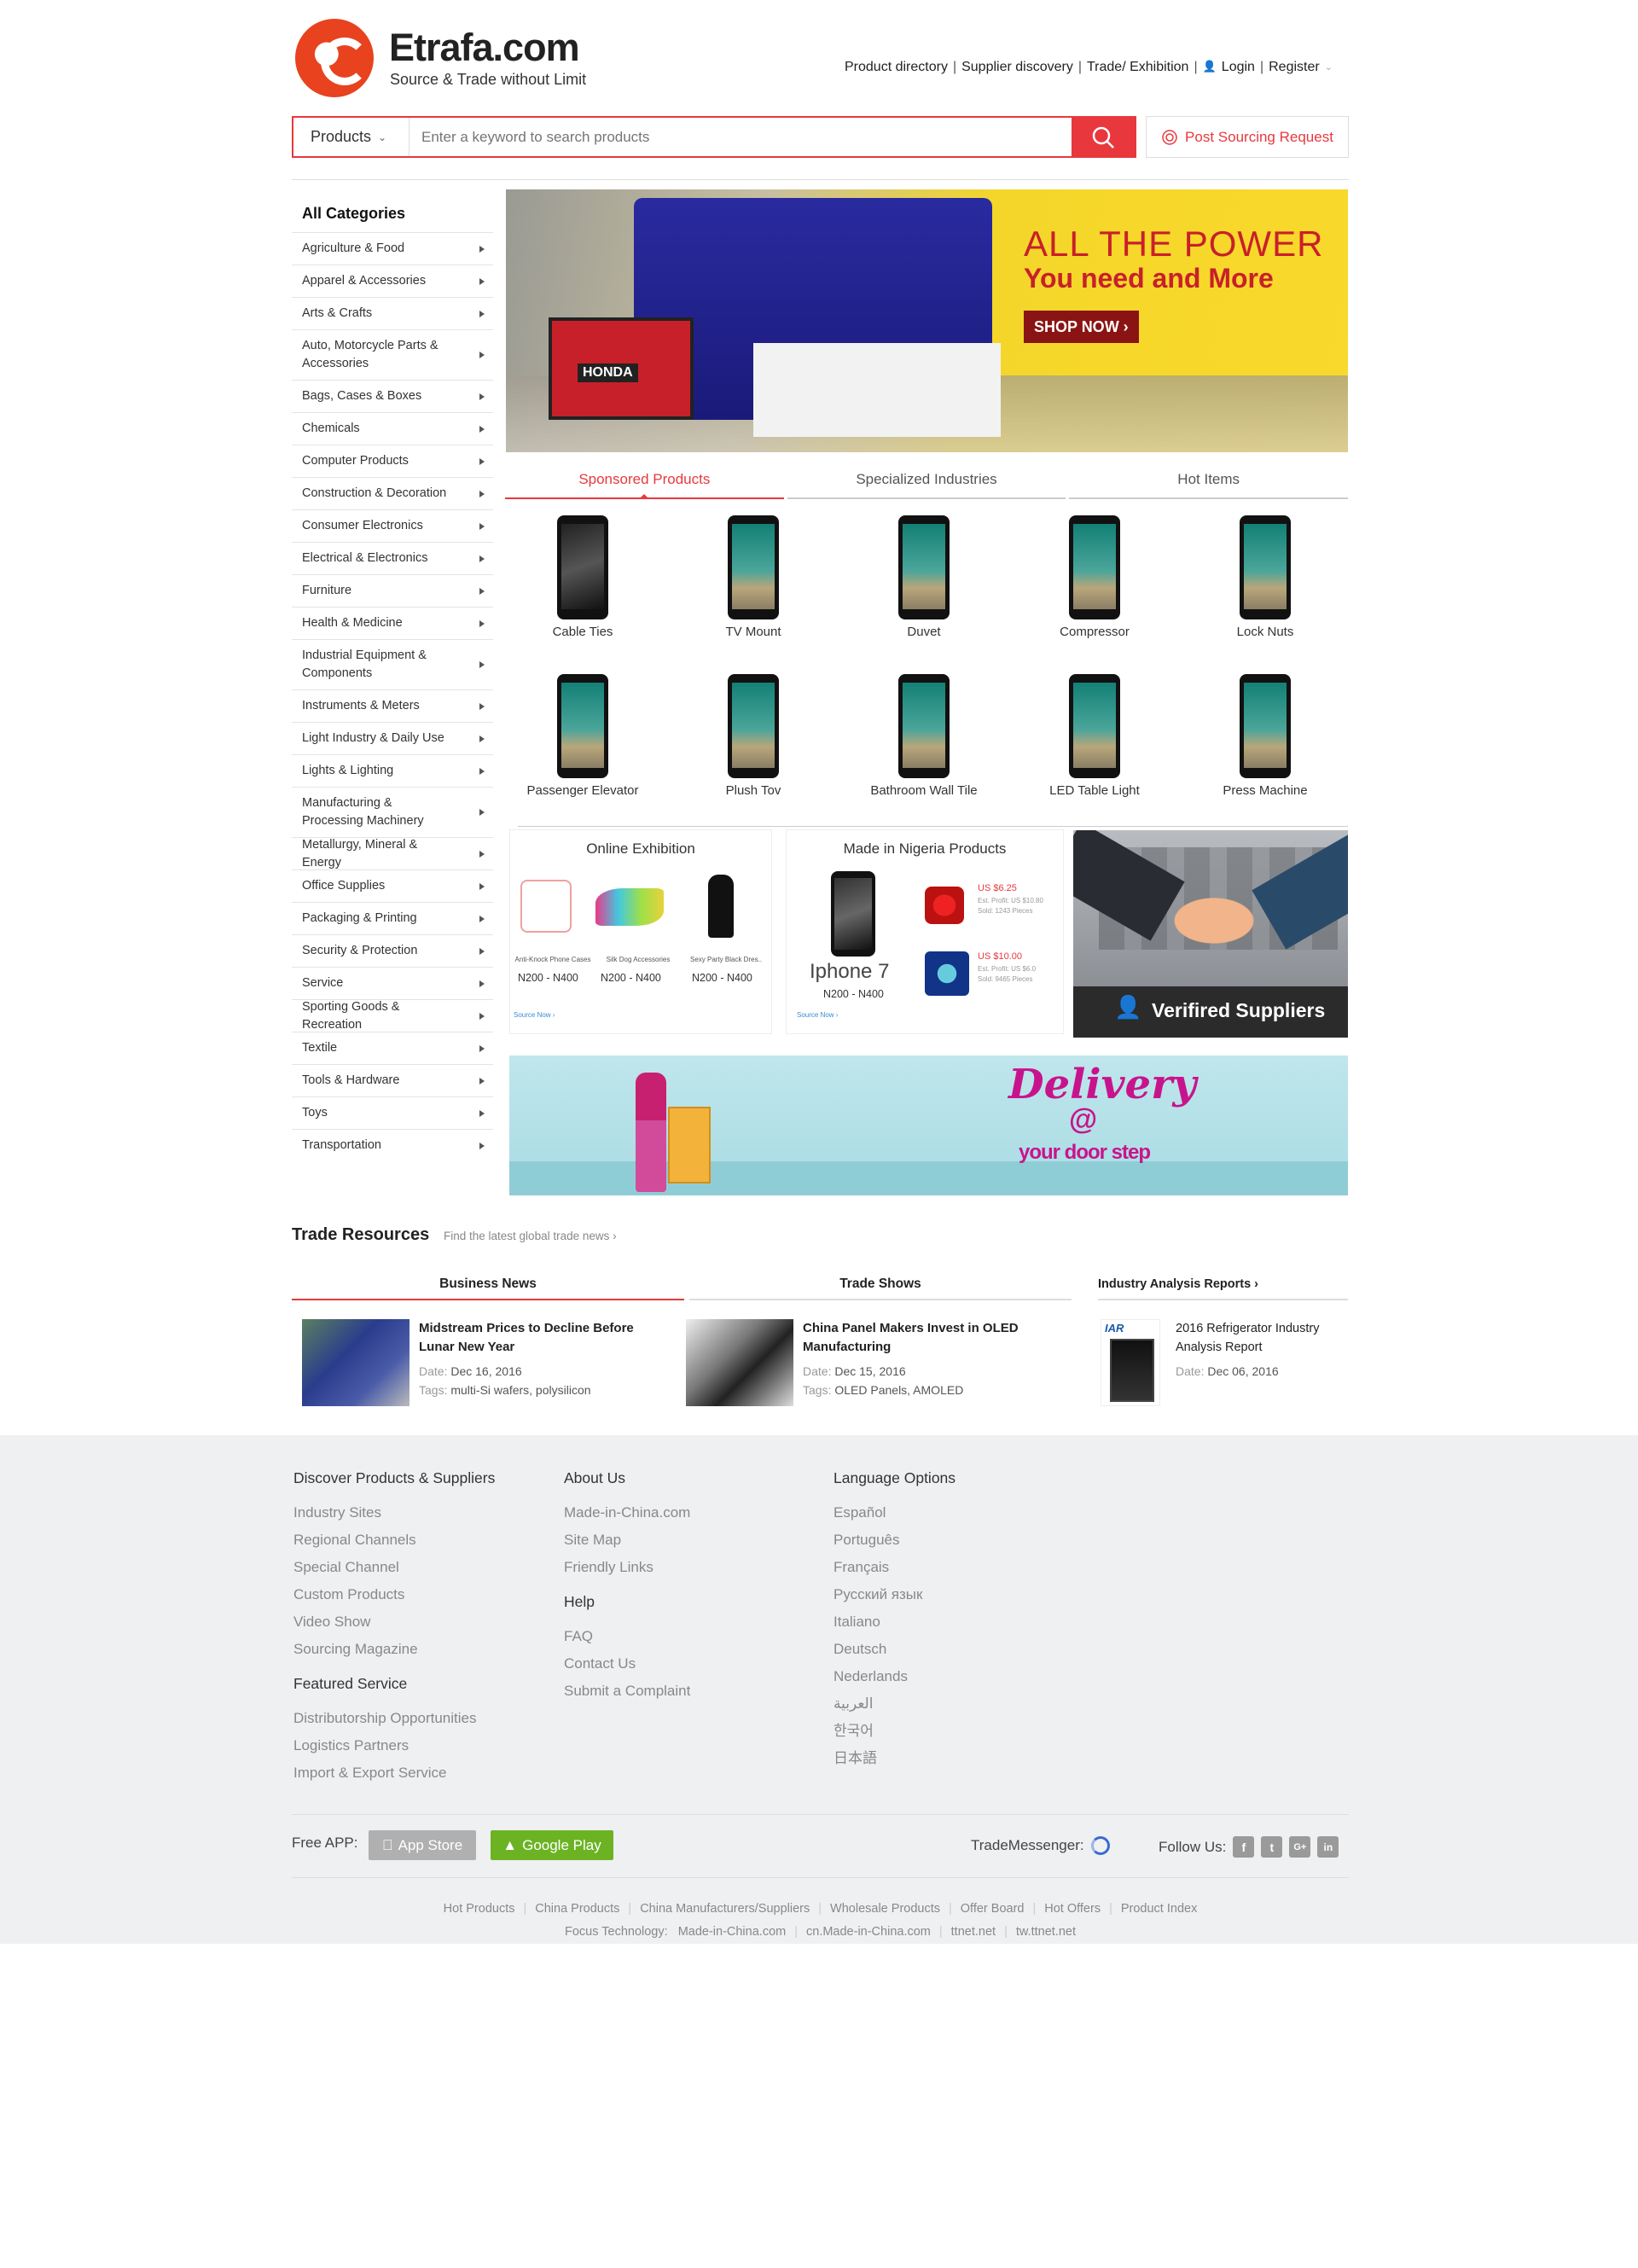  What do you see at coordinates (1265, 577) in the screenshot?
I see `product-card: Lock Nuts` at bounding box center [1265, 577].